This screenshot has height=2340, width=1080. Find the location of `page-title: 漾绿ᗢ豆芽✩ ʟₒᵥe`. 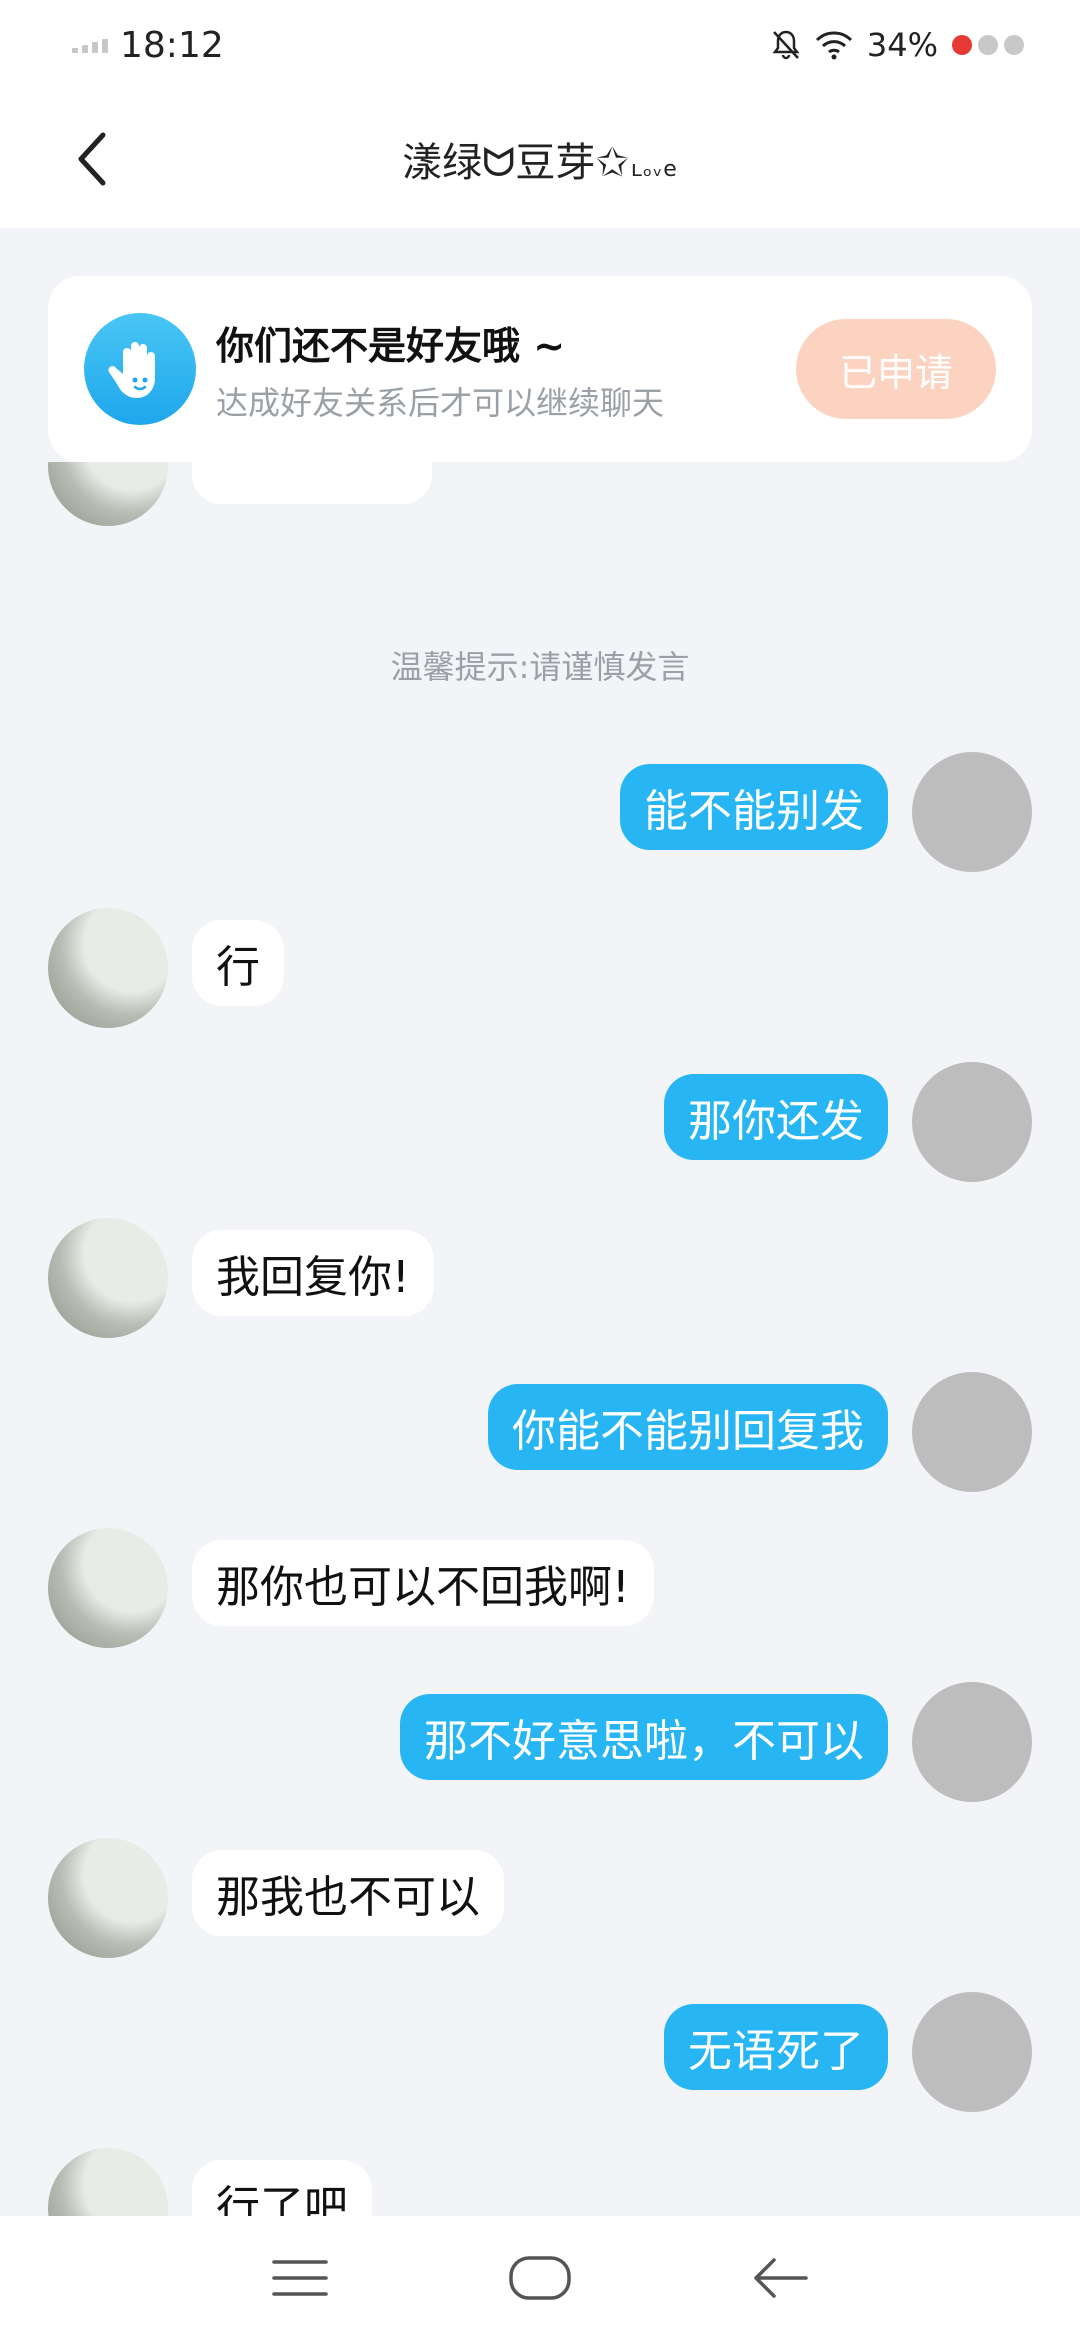

page-title: 漾绿ᗢ豆芽✩ ʟₒᵥe is located at coordinates (540, 159).